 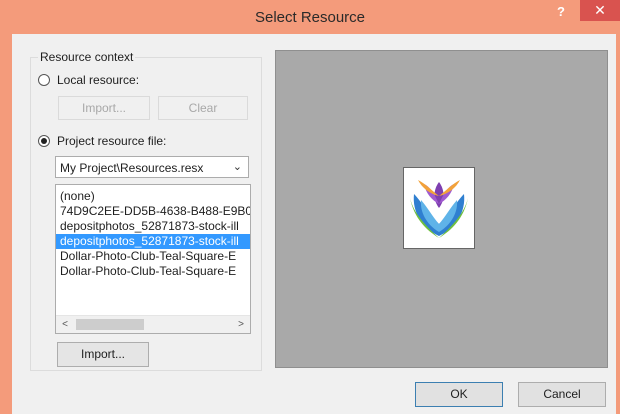 What do you see at coordinates (132, 168) in the screenshot?
I see `resource-file-value: My Project\Resources.resx` at bounding box center [132, 168].